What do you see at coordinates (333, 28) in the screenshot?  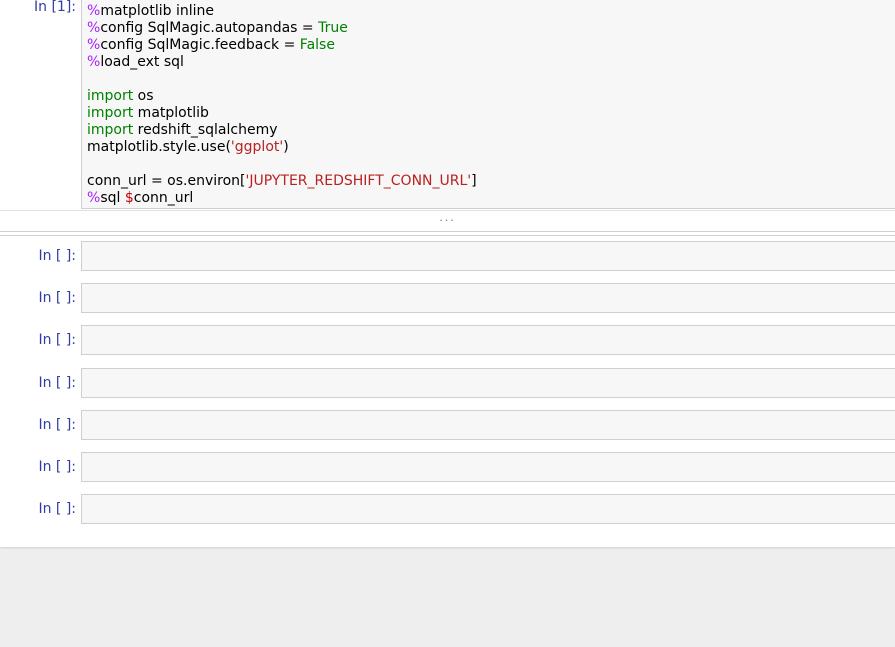 I see `code-token: True` at bounding box center [333, 28].